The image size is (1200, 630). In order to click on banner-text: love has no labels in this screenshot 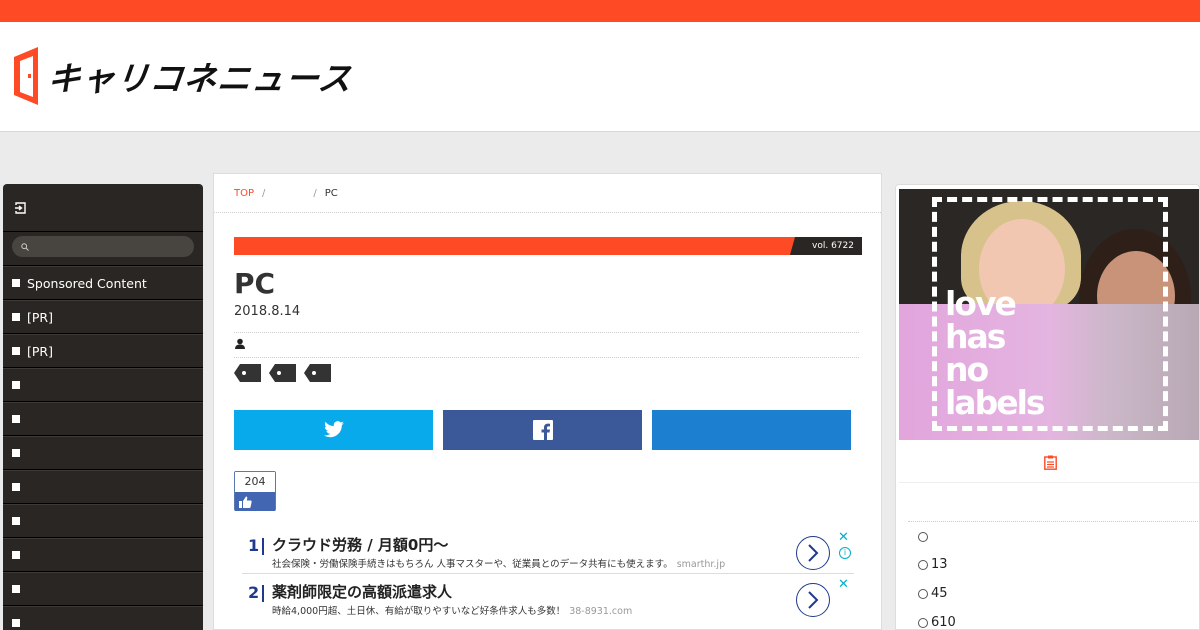, I will do `click(995, 353)`.